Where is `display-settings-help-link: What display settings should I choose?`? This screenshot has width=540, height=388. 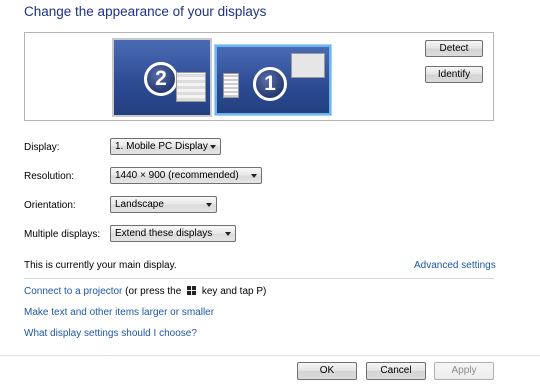 display-settings-help-link: What display settings should I choose? is located at coordinates (110, 333).